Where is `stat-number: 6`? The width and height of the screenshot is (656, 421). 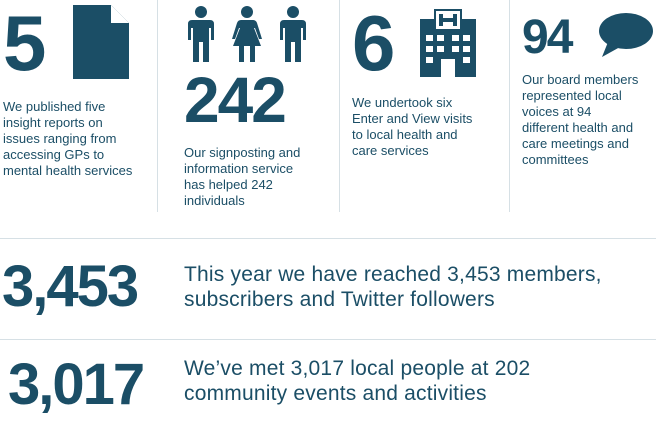 stat-number: 6 is located at coordinates (373, 43).